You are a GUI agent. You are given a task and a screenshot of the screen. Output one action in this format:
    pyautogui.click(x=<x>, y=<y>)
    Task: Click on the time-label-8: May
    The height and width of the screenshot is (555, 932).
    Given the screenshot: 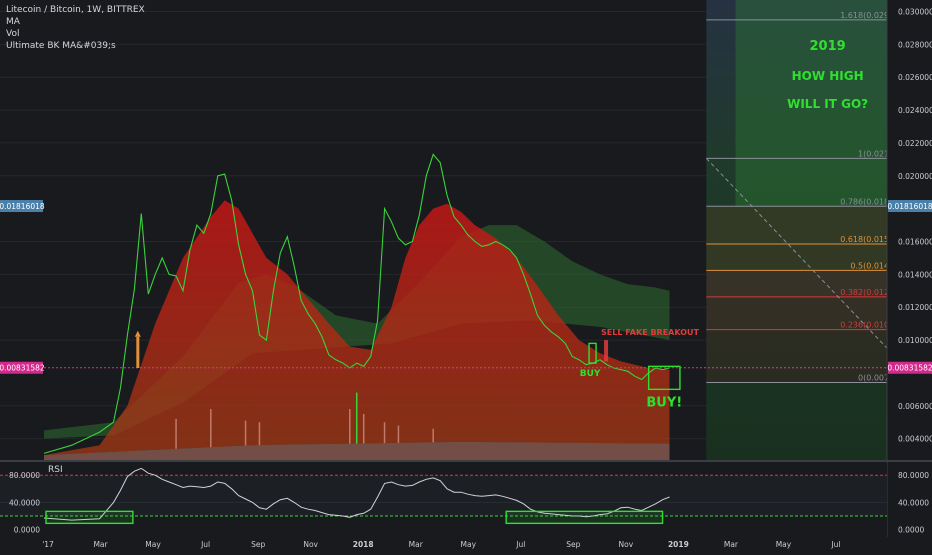 What is the action you would take?
    pyautogui.click(x=469, y=544)
    